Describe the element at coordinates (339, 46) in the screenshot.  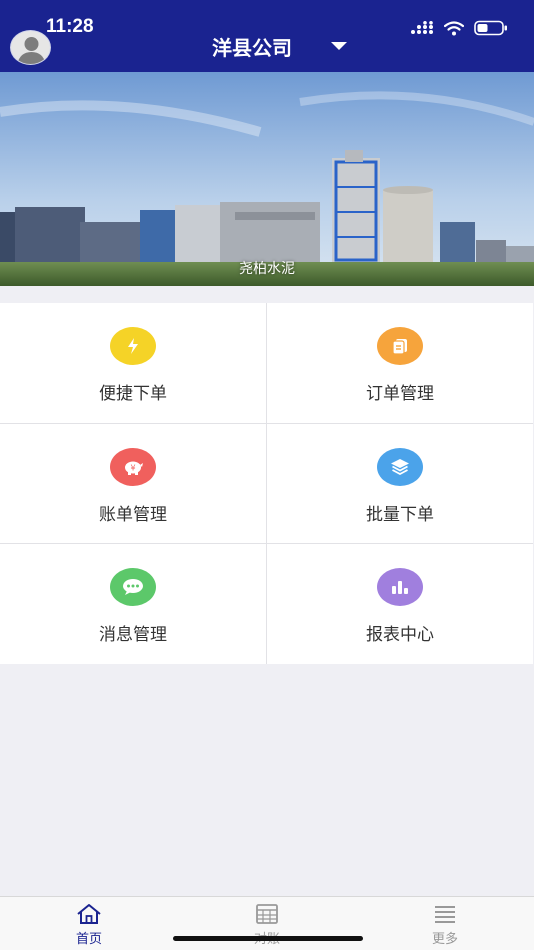
I see `caret-down-icon` at that location.